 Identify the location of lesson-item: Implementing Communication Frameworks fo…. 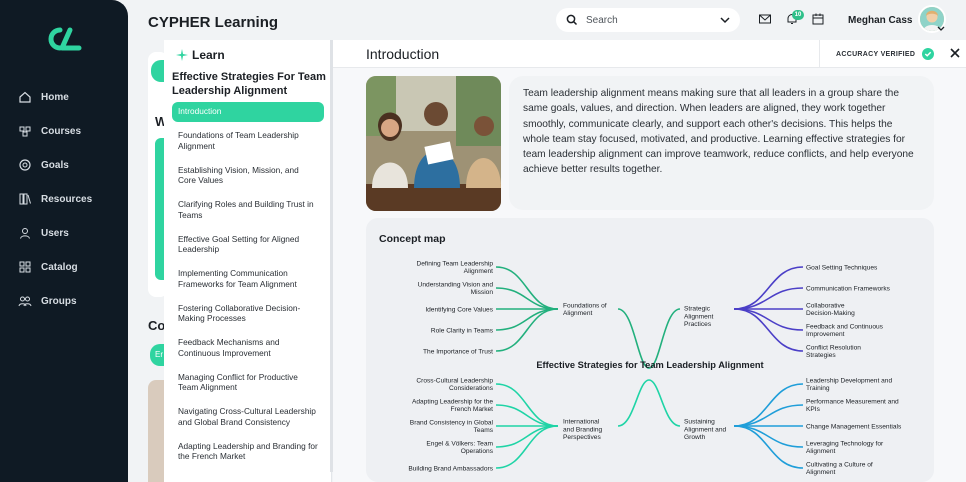
(248, 281).